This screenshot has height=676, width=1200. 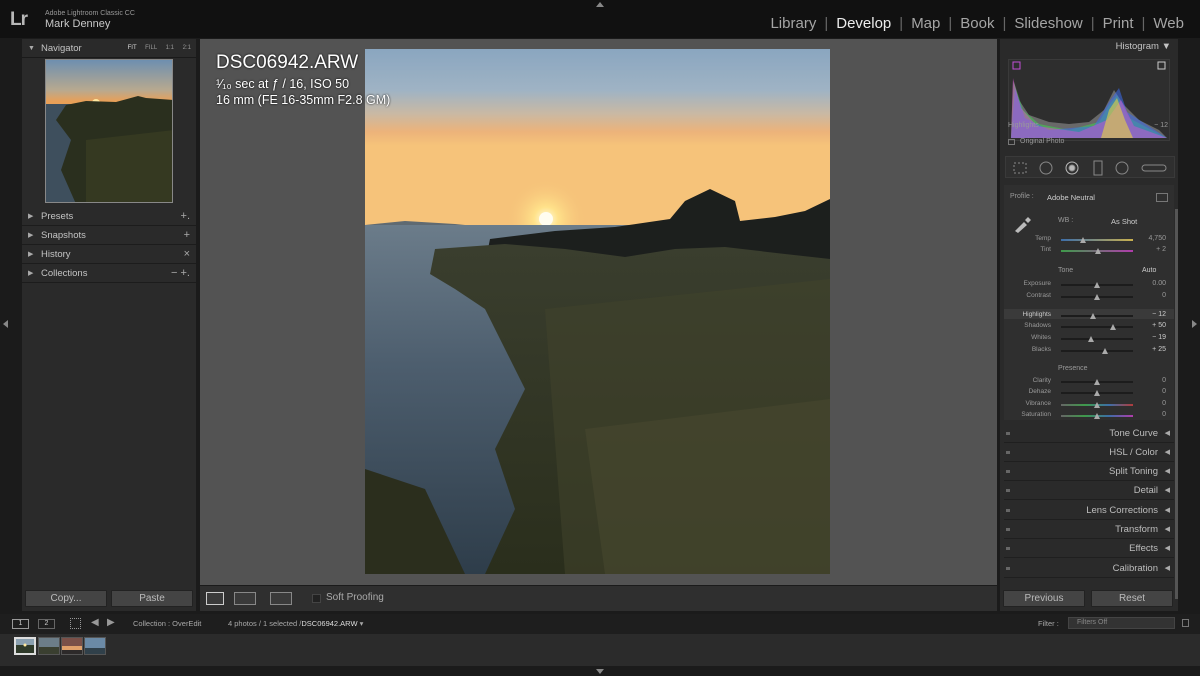 What do you see at coordinates (281, 598) in the screenshot?
I see `before-after-tb-icon` at bounding box center [281, 598].